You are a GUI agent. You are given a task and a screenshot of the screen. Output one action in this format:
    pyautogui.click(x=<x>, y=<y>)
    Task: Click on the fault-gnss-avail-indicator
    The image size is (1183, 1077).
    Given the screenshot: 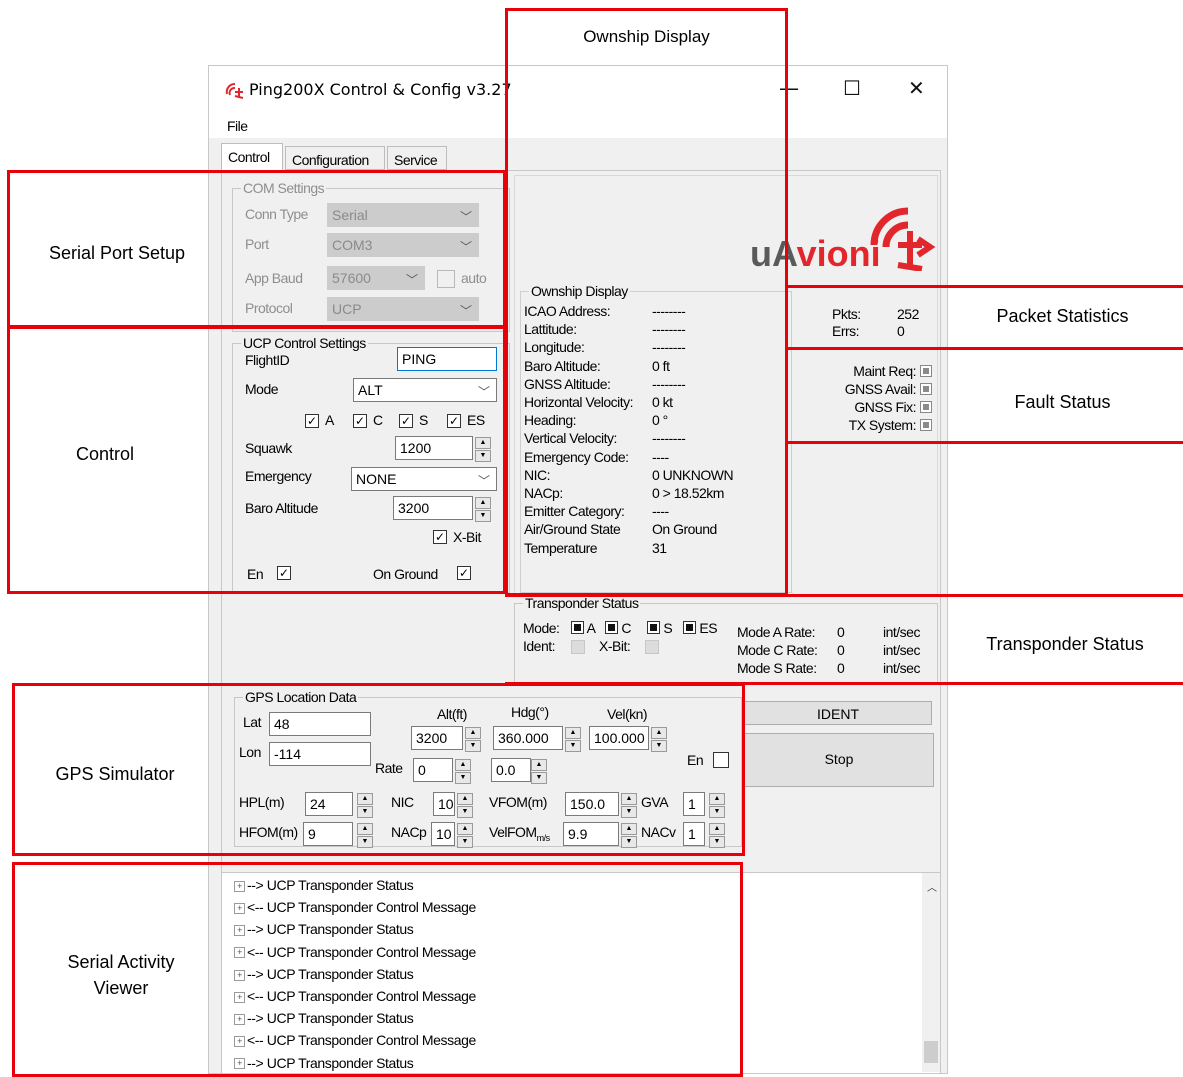 What is the action you would take?
    pyautogui.click(x=926, y=389)
    